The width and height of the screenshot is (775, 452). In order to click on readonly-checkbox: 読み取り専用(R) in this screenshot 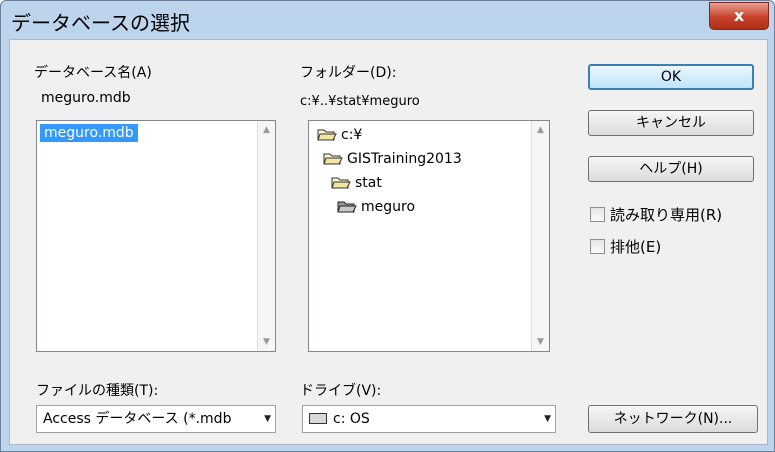, I will do `click(656, 214)`.